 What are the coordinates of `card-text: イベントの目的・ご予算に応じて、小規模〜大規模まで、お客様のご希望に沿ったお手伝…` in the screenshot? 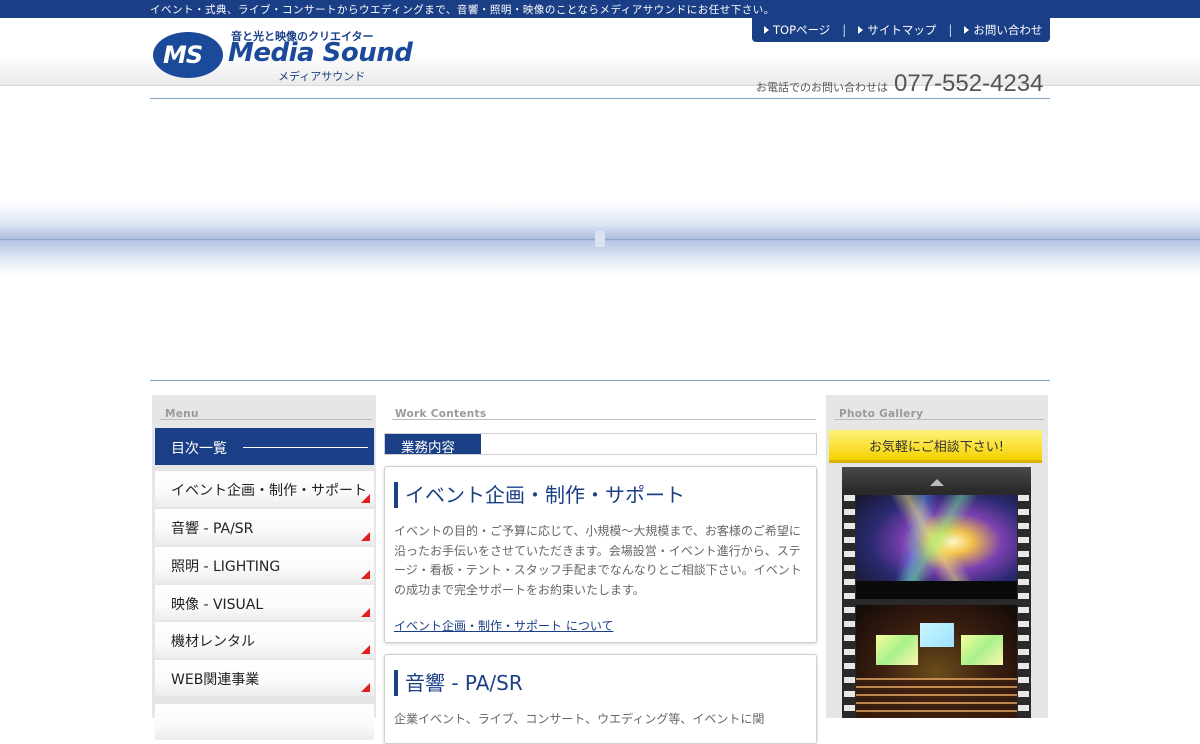 It's located at (598, 560).